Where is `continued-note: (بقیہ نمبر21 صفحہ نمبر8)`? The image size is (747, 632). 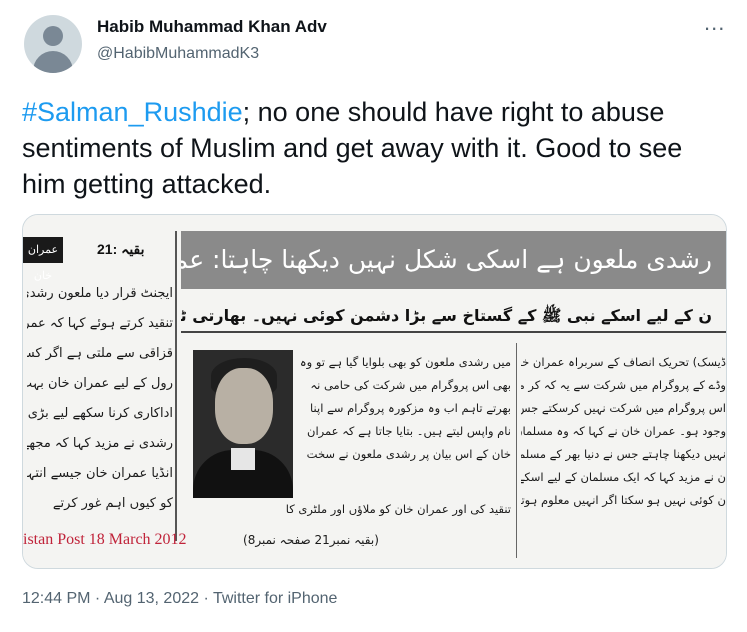 continued-note: (بقیہ نمبر21 صفحہ نمبر8) is located at coordinates (311, 540).